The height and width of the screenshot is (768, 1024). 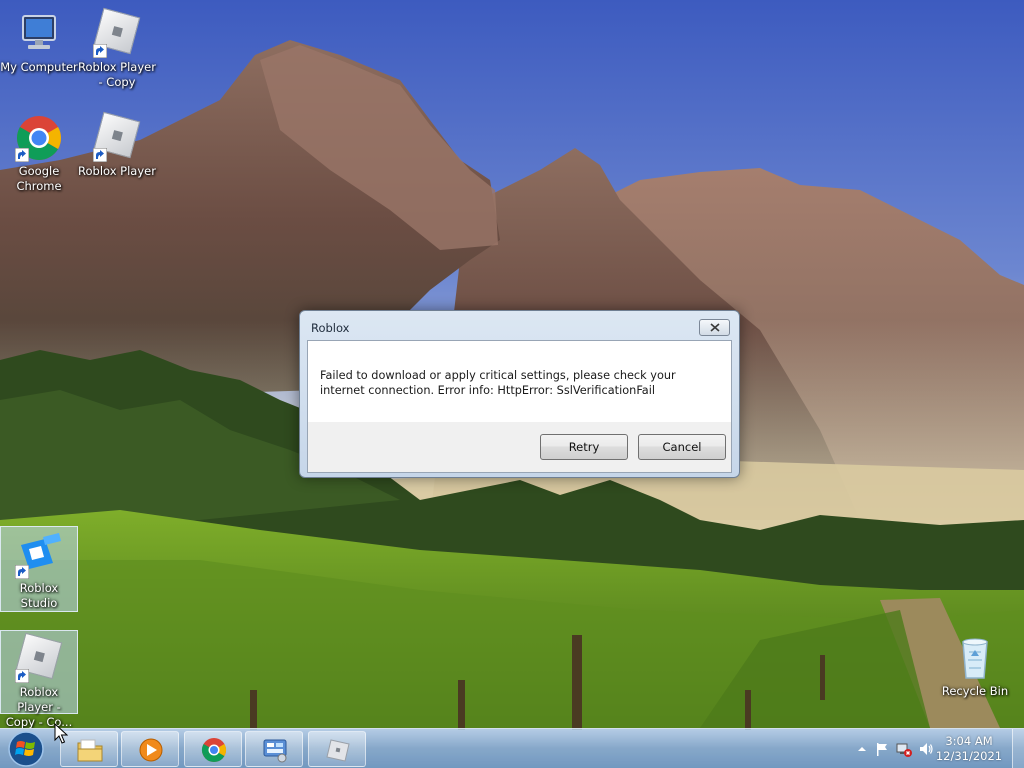 I want to click on desktop-icon-roblox-studio: Roblox Studio, so click(x=39, y=569).